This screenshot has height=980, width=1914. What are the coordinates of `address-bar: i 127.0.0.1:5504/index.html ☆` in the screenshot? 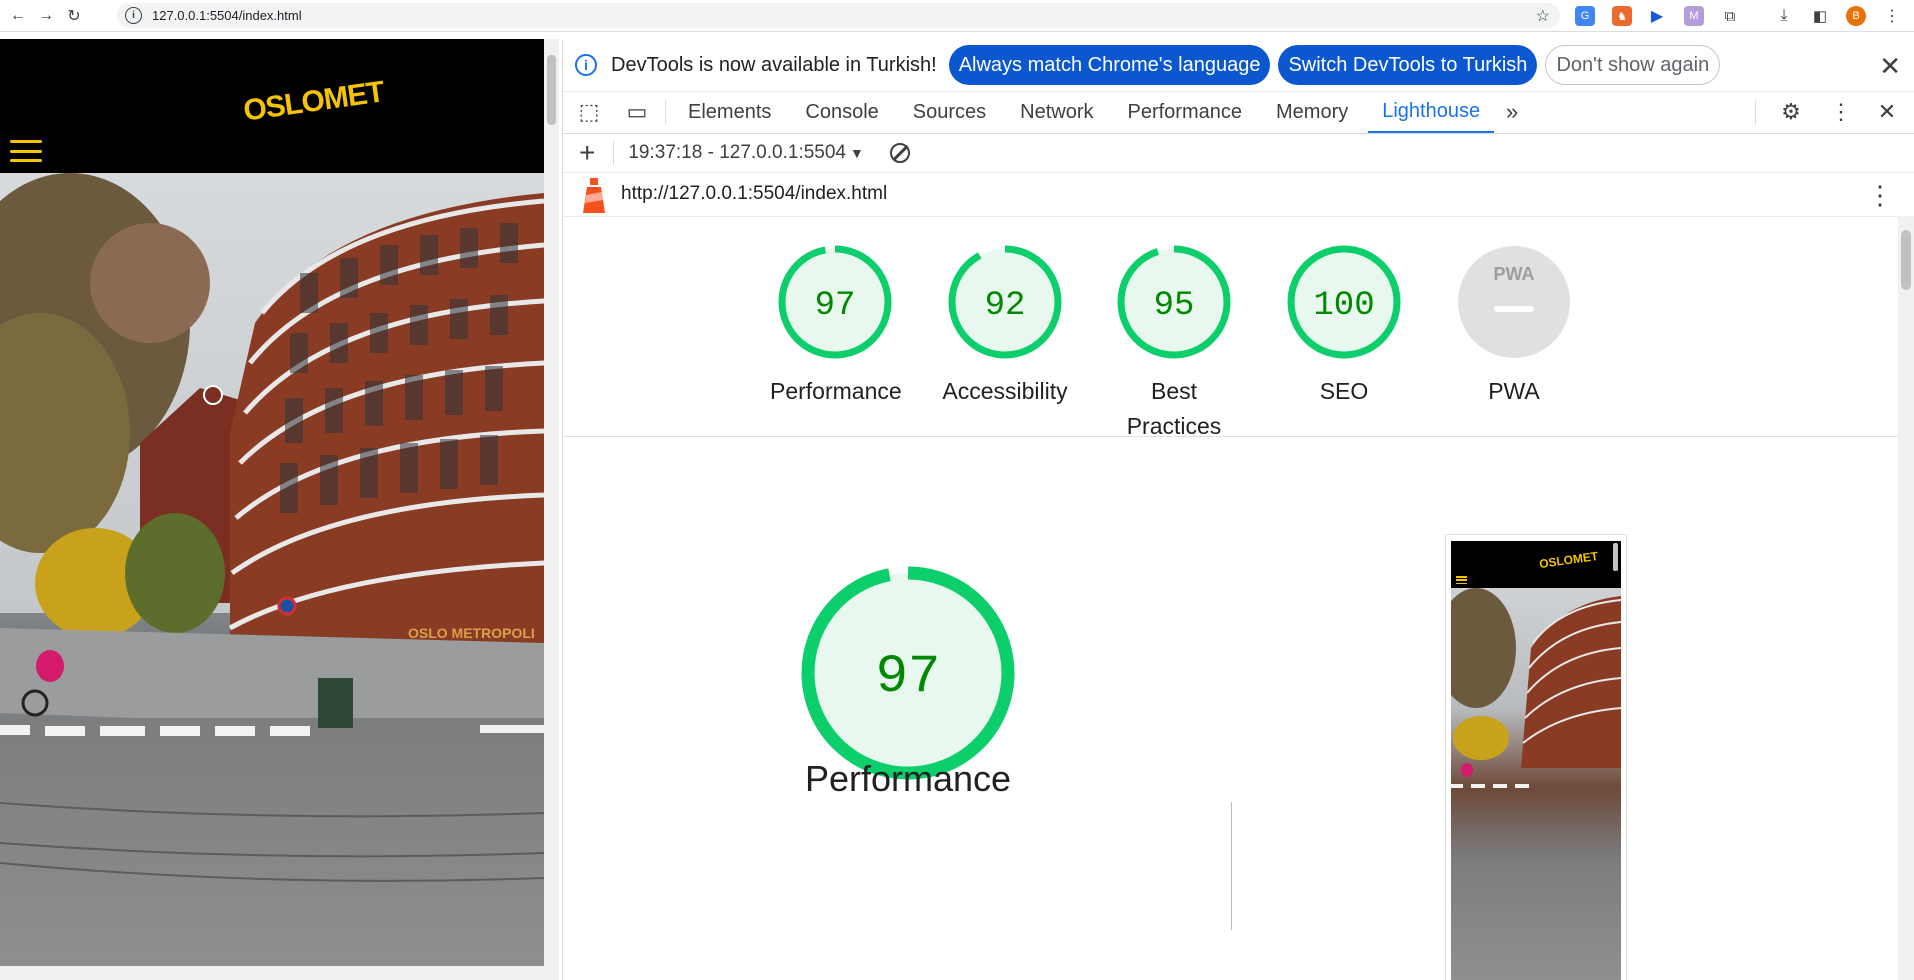 It's located at (838, 15).